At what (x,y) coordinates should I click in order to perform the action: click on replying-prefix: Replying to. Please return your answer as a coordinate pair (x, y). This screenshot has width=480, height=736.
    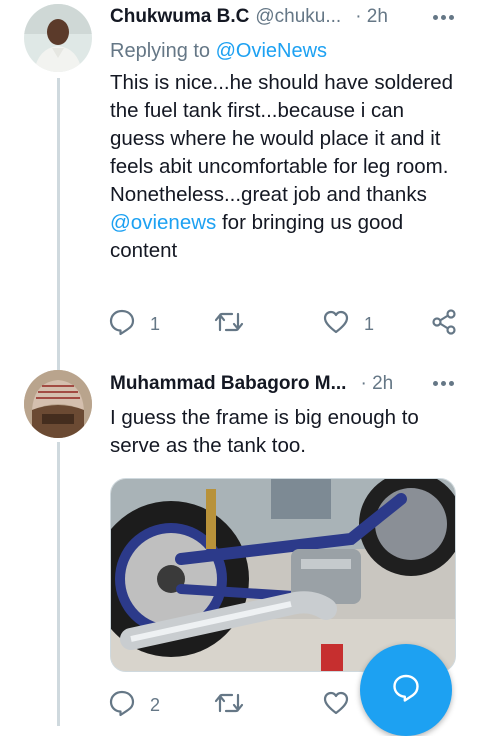
    Looking at the image, I should click on (160, 51).